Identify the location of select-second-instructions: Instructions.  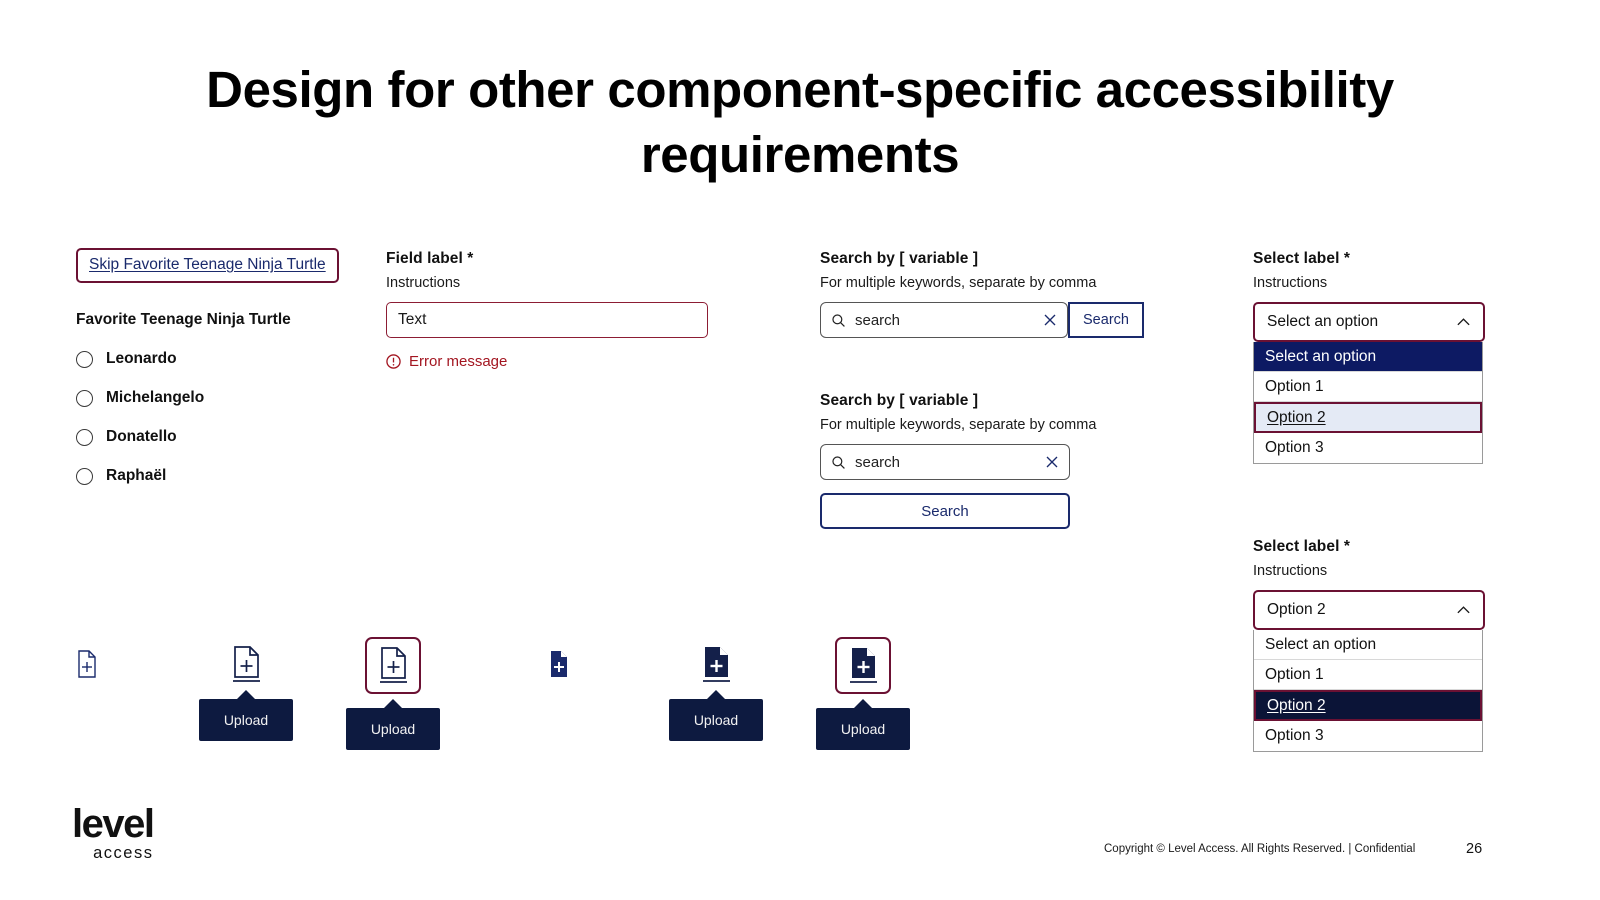
(1290, 571).